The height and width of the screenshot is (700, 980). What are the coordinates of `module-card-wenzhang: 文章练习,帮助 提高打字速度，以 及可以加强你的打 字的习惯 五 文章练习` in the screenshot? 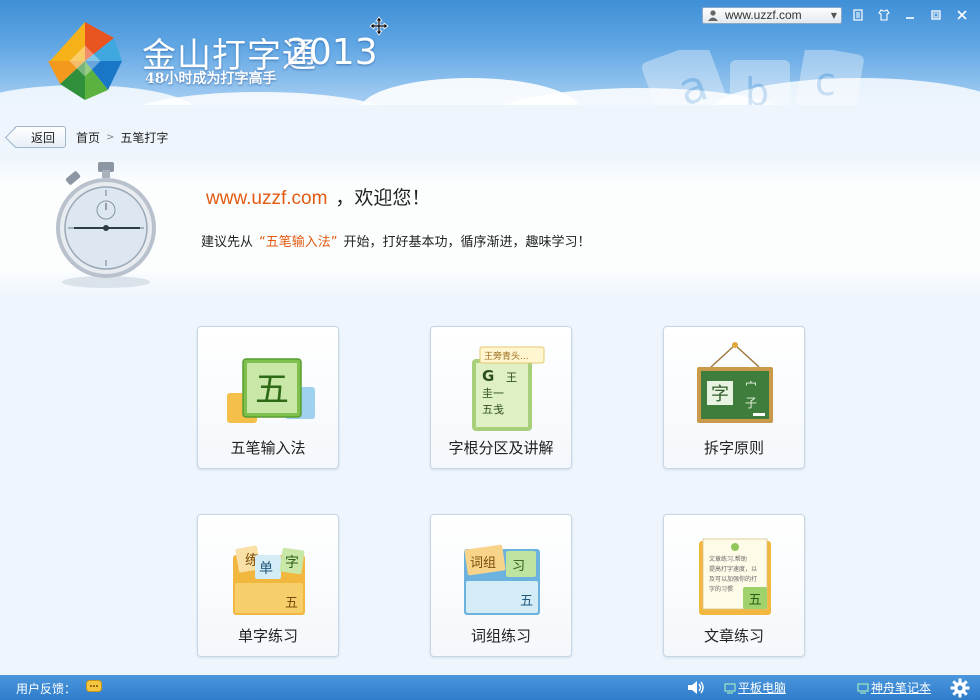 It's located at (734, 585).